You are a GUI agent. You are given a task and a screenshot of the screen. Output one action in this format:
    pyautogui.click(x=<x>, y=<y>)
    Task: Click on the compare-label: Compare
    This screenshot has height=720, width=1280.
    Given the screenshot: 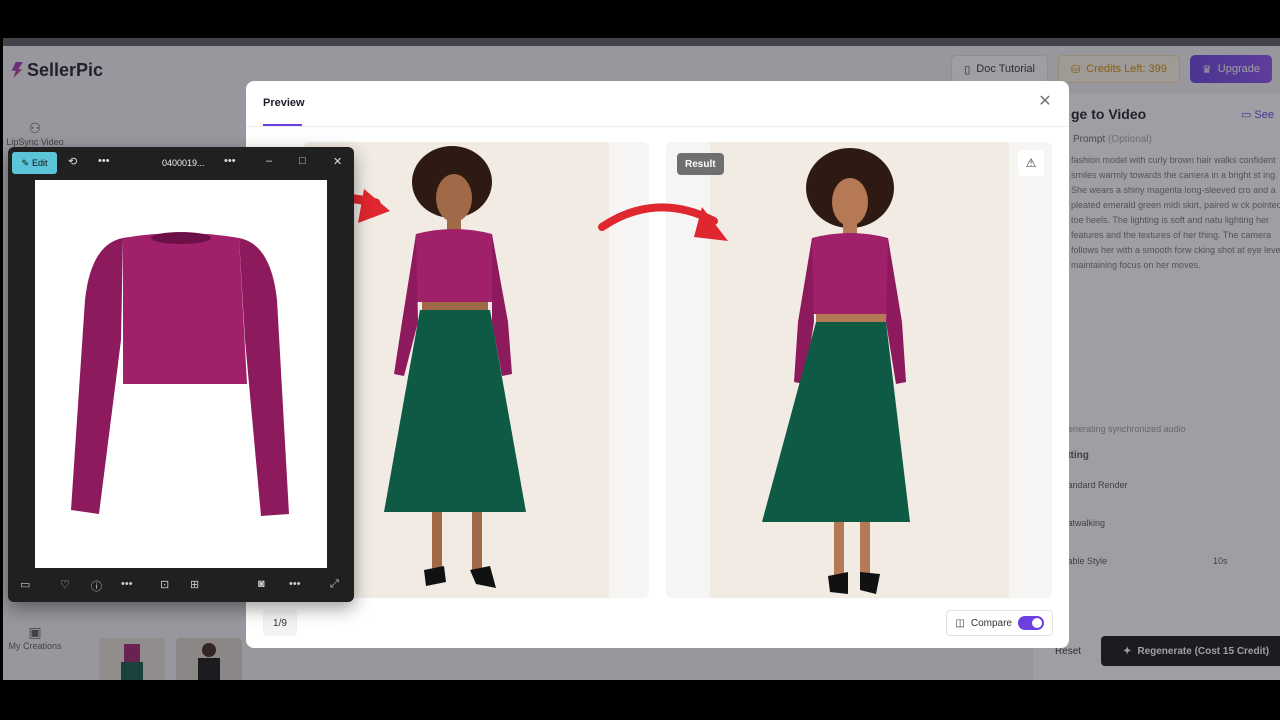 What is the action you would take?
    pyautogui.click(x=991, y=623)
    